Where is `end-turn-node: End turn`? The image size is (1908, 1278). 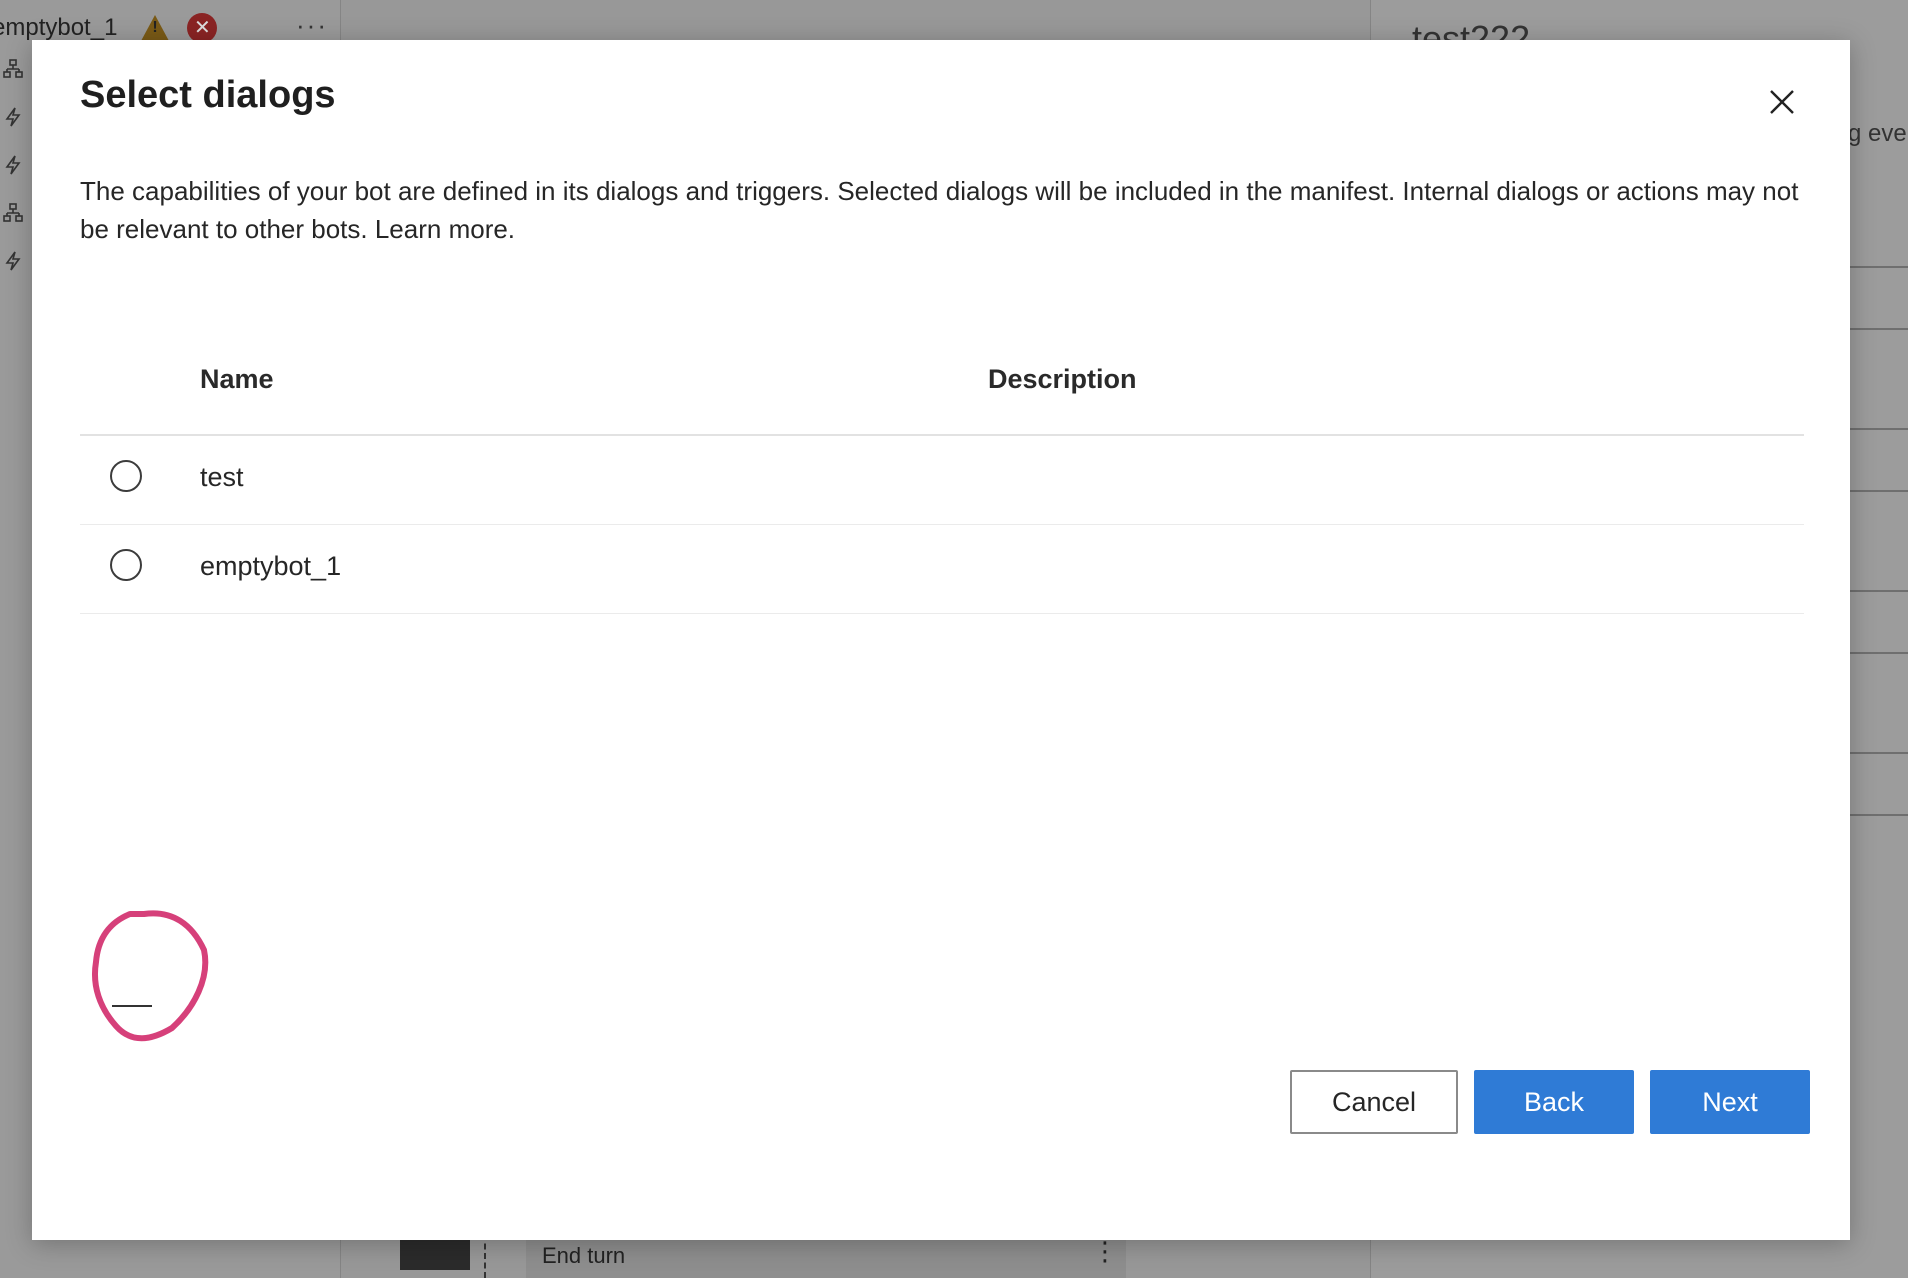
end-turn-node: End turn is located at coordinates (826, 1256).